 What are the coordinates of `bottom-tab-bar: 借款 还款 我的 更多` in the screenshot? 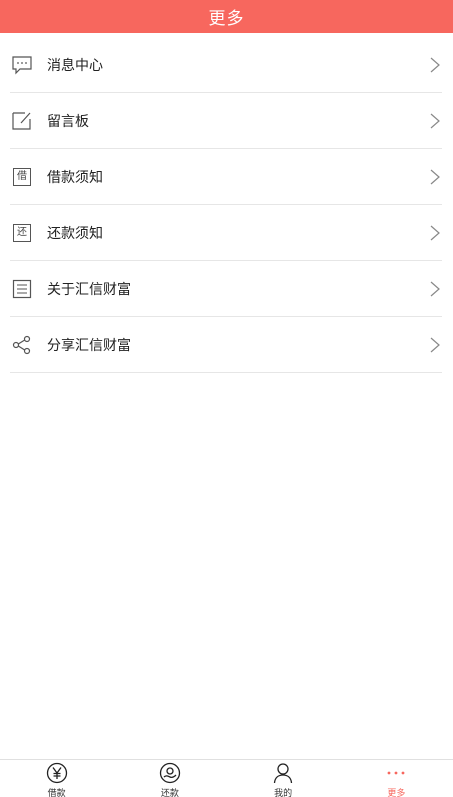 It's located at (226, 778).